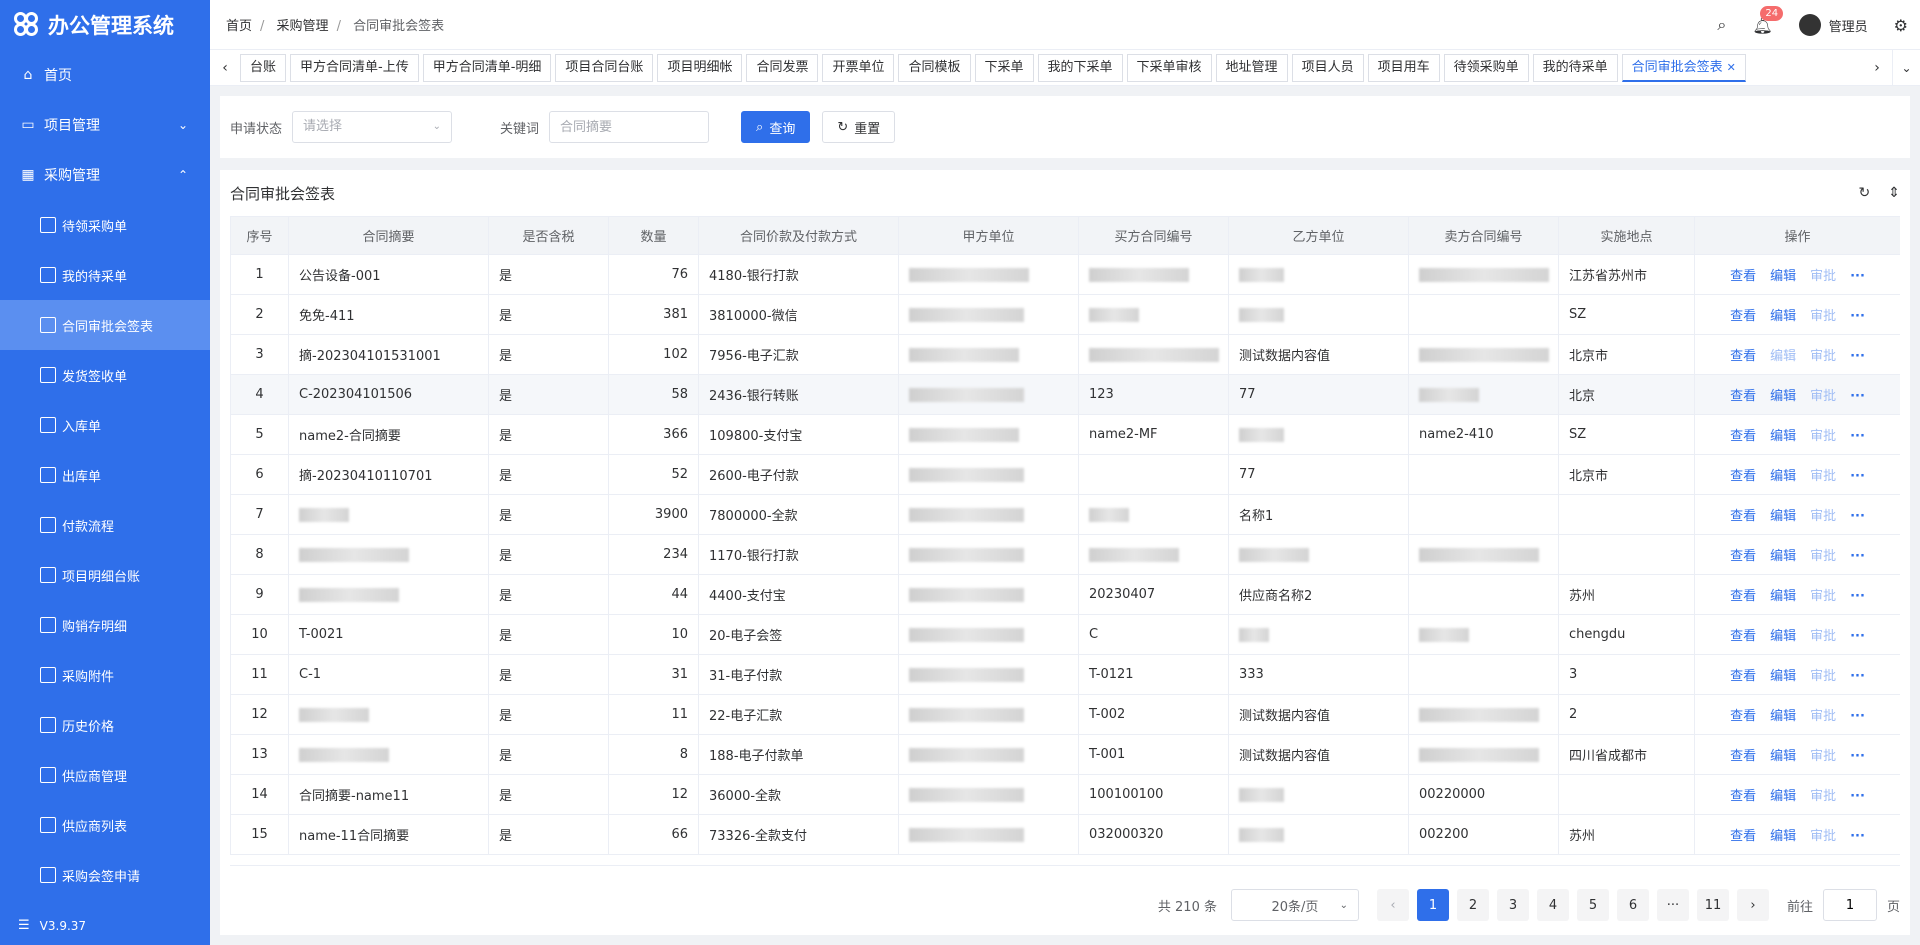  I want to click on tab: 项目用车, so click(1403, 67).